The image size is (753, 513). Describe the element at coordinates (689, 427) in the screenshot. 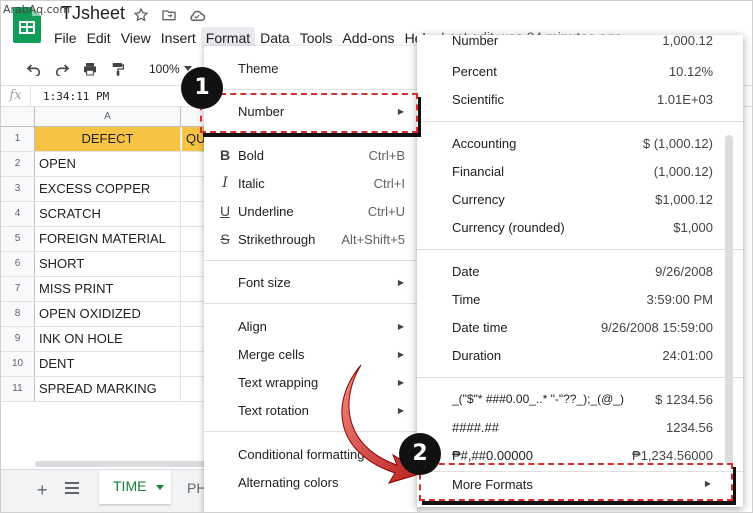

I see `option-example: 1234.56` at that location.